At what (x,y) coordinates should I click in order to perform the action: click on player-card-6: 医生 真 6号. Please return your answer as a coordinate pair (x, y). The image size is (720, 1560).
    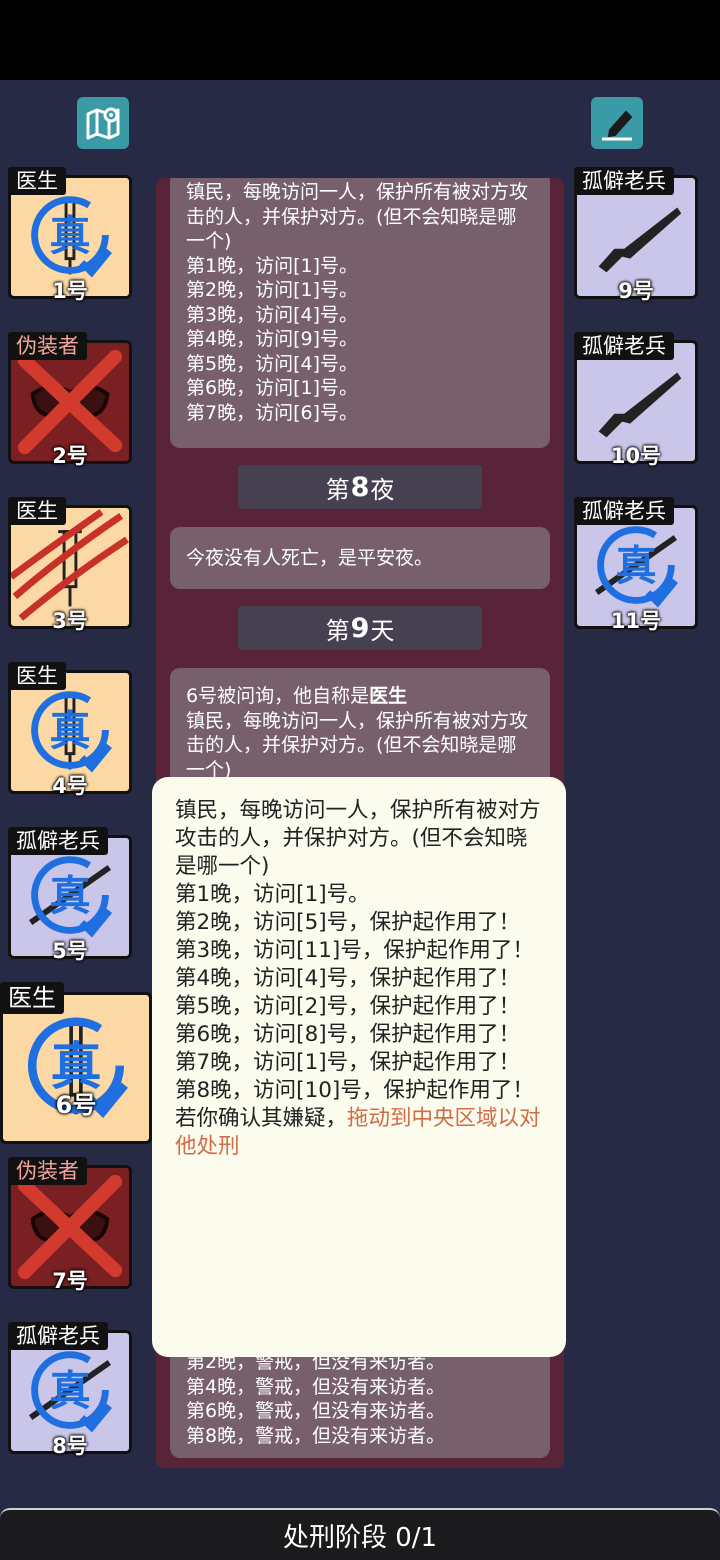
    Looking at the image, I should click on (76, 1063).